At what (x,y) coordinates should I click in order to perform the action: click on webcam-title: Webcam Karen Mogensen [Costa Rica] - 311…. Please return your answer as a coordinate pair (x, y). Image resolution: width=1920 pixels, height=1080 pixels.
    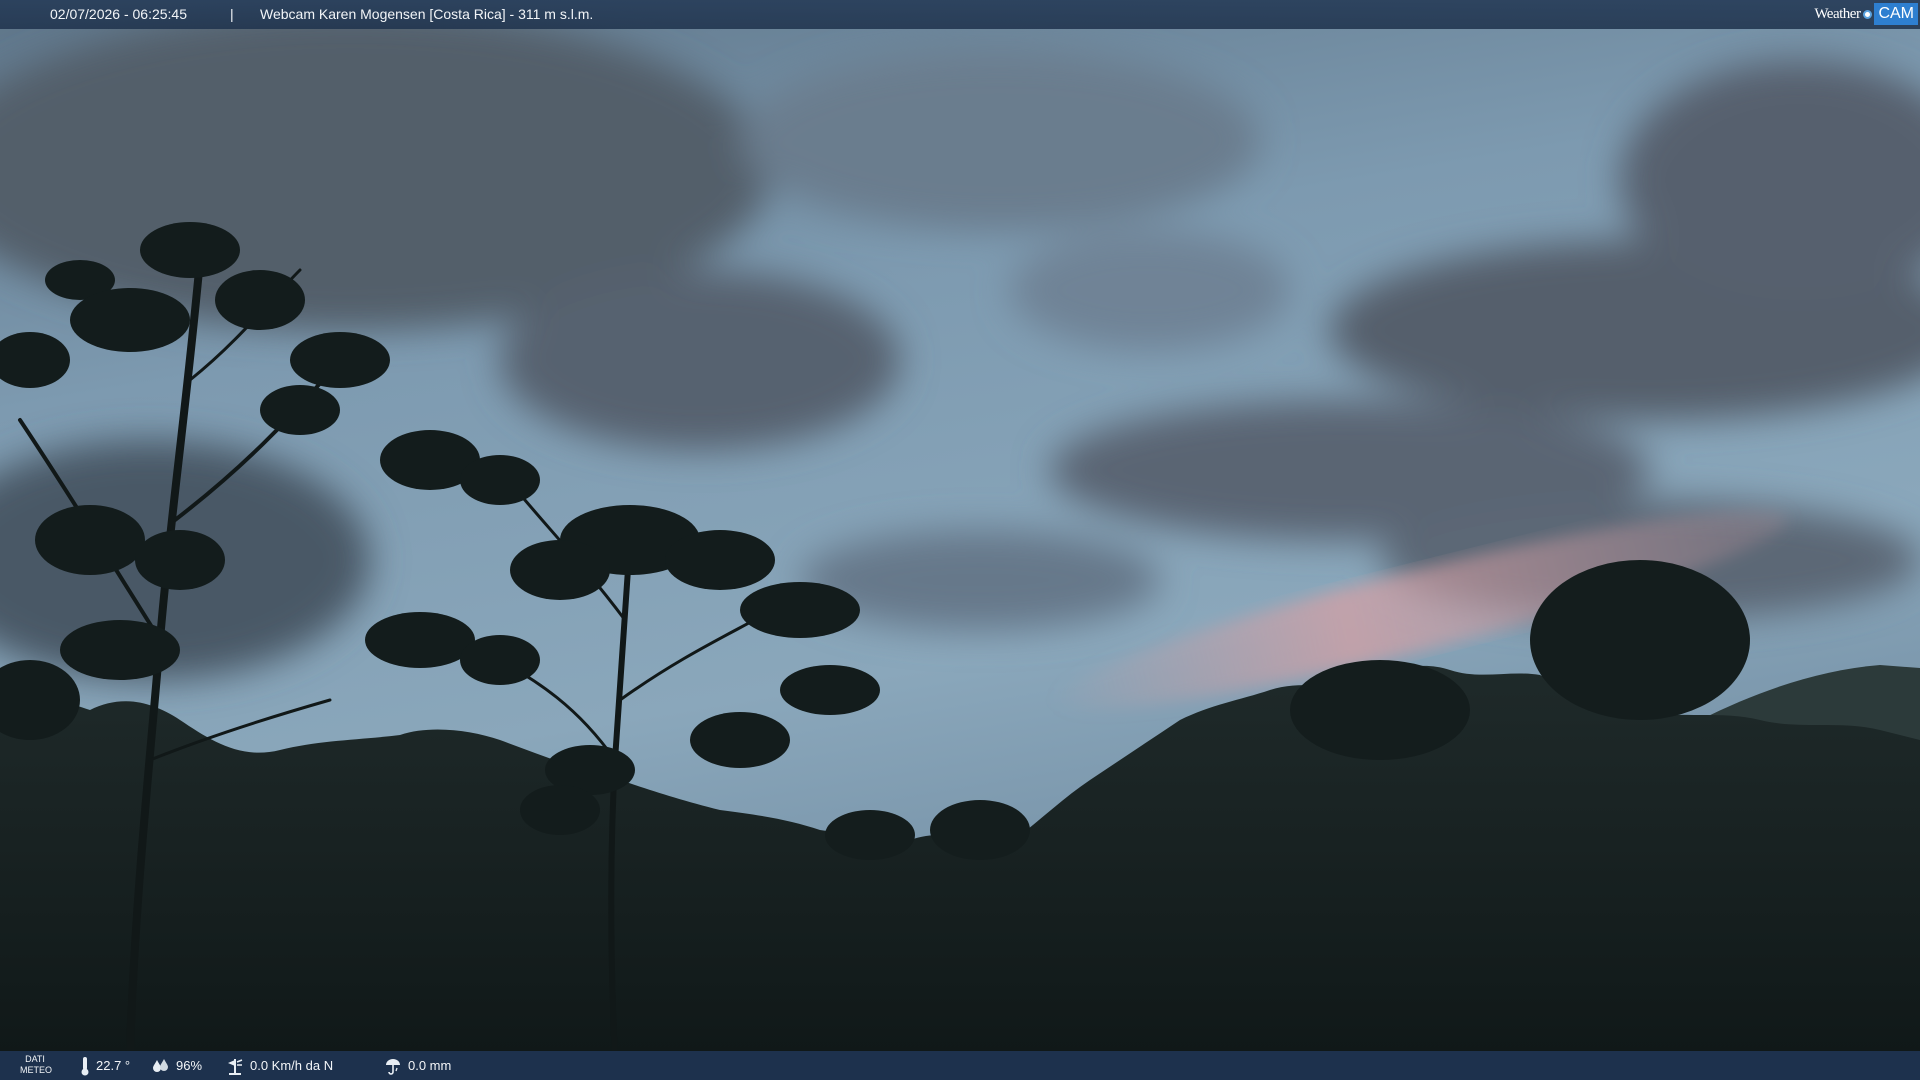
    Looking at the image, I should click on (427, 14).